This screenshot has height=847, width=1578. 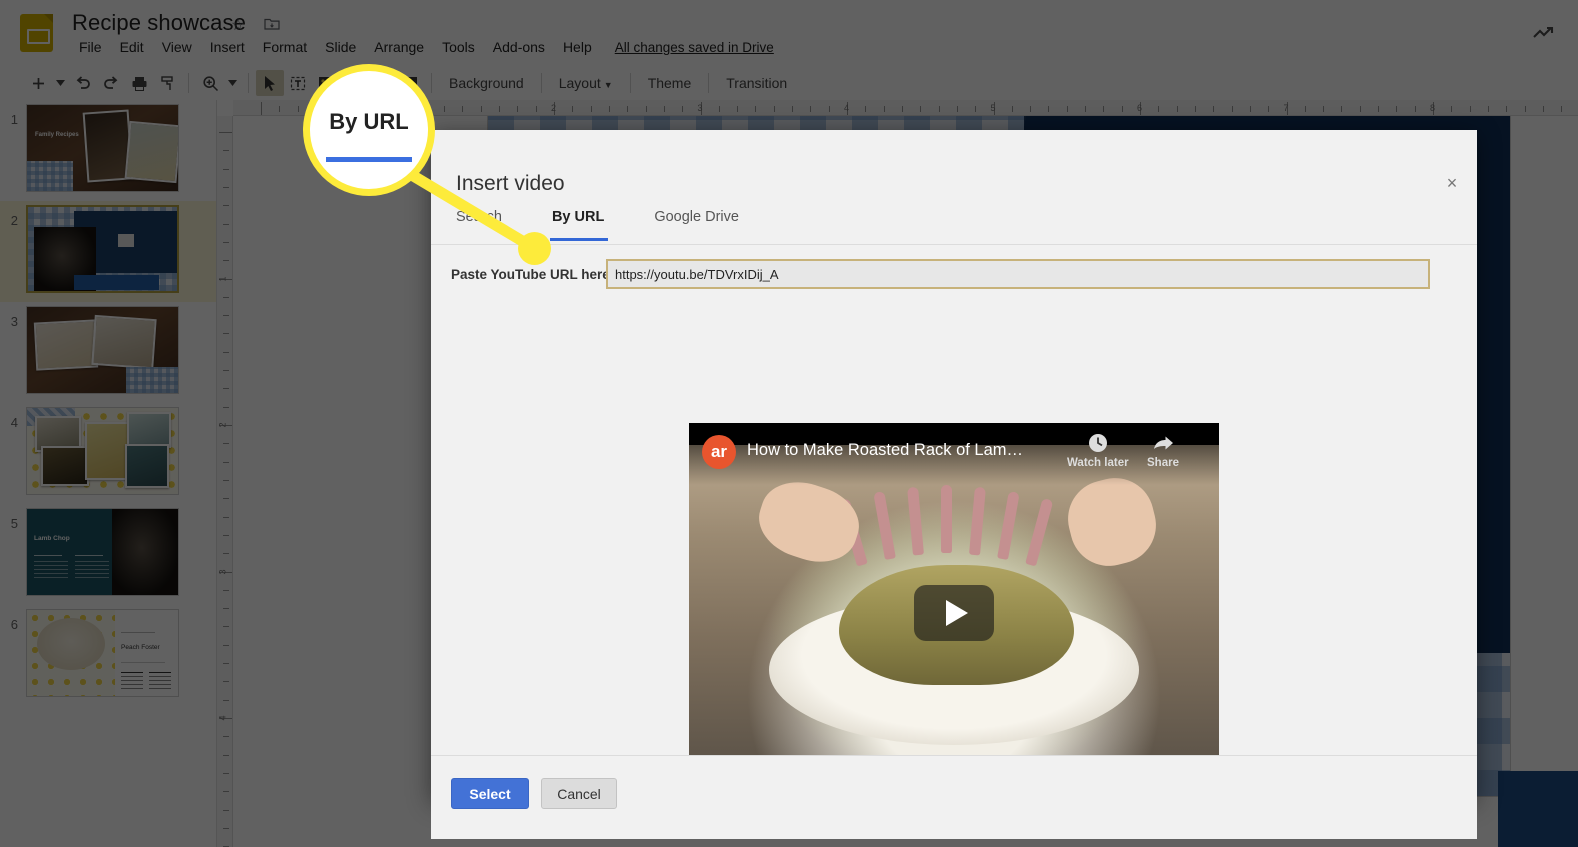 What do you see at coordinates (102, 653) in the screenshot?
I see `slide-thumbnail: Peach Foster` at bounding box center [102, 653].